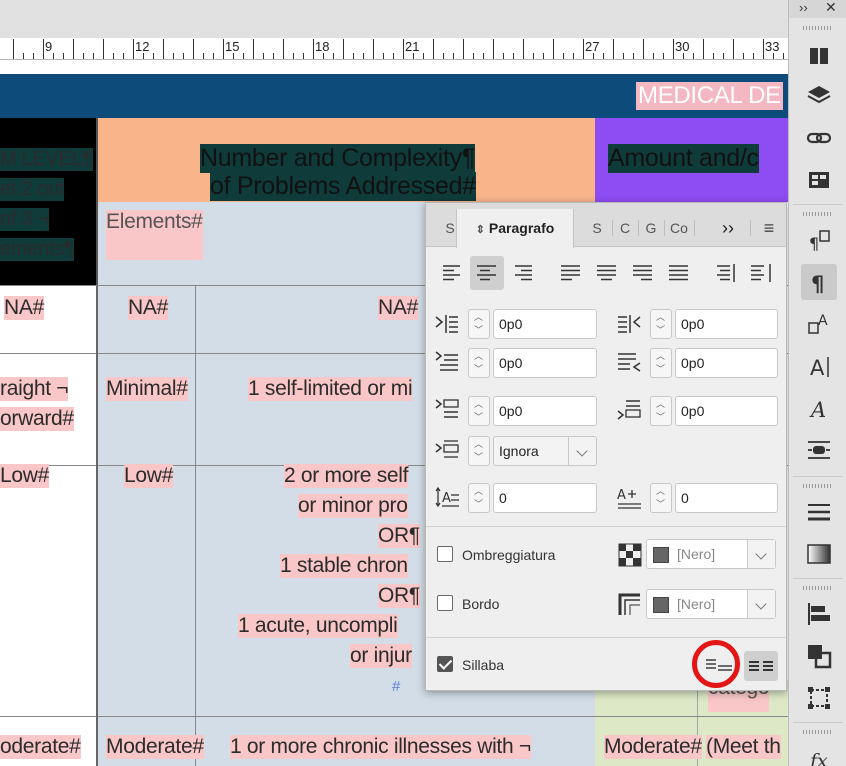  What do you see at coordinates (571, 273) in the screenshot?
I see `justify-left-button` at bounding box center [571, 273].